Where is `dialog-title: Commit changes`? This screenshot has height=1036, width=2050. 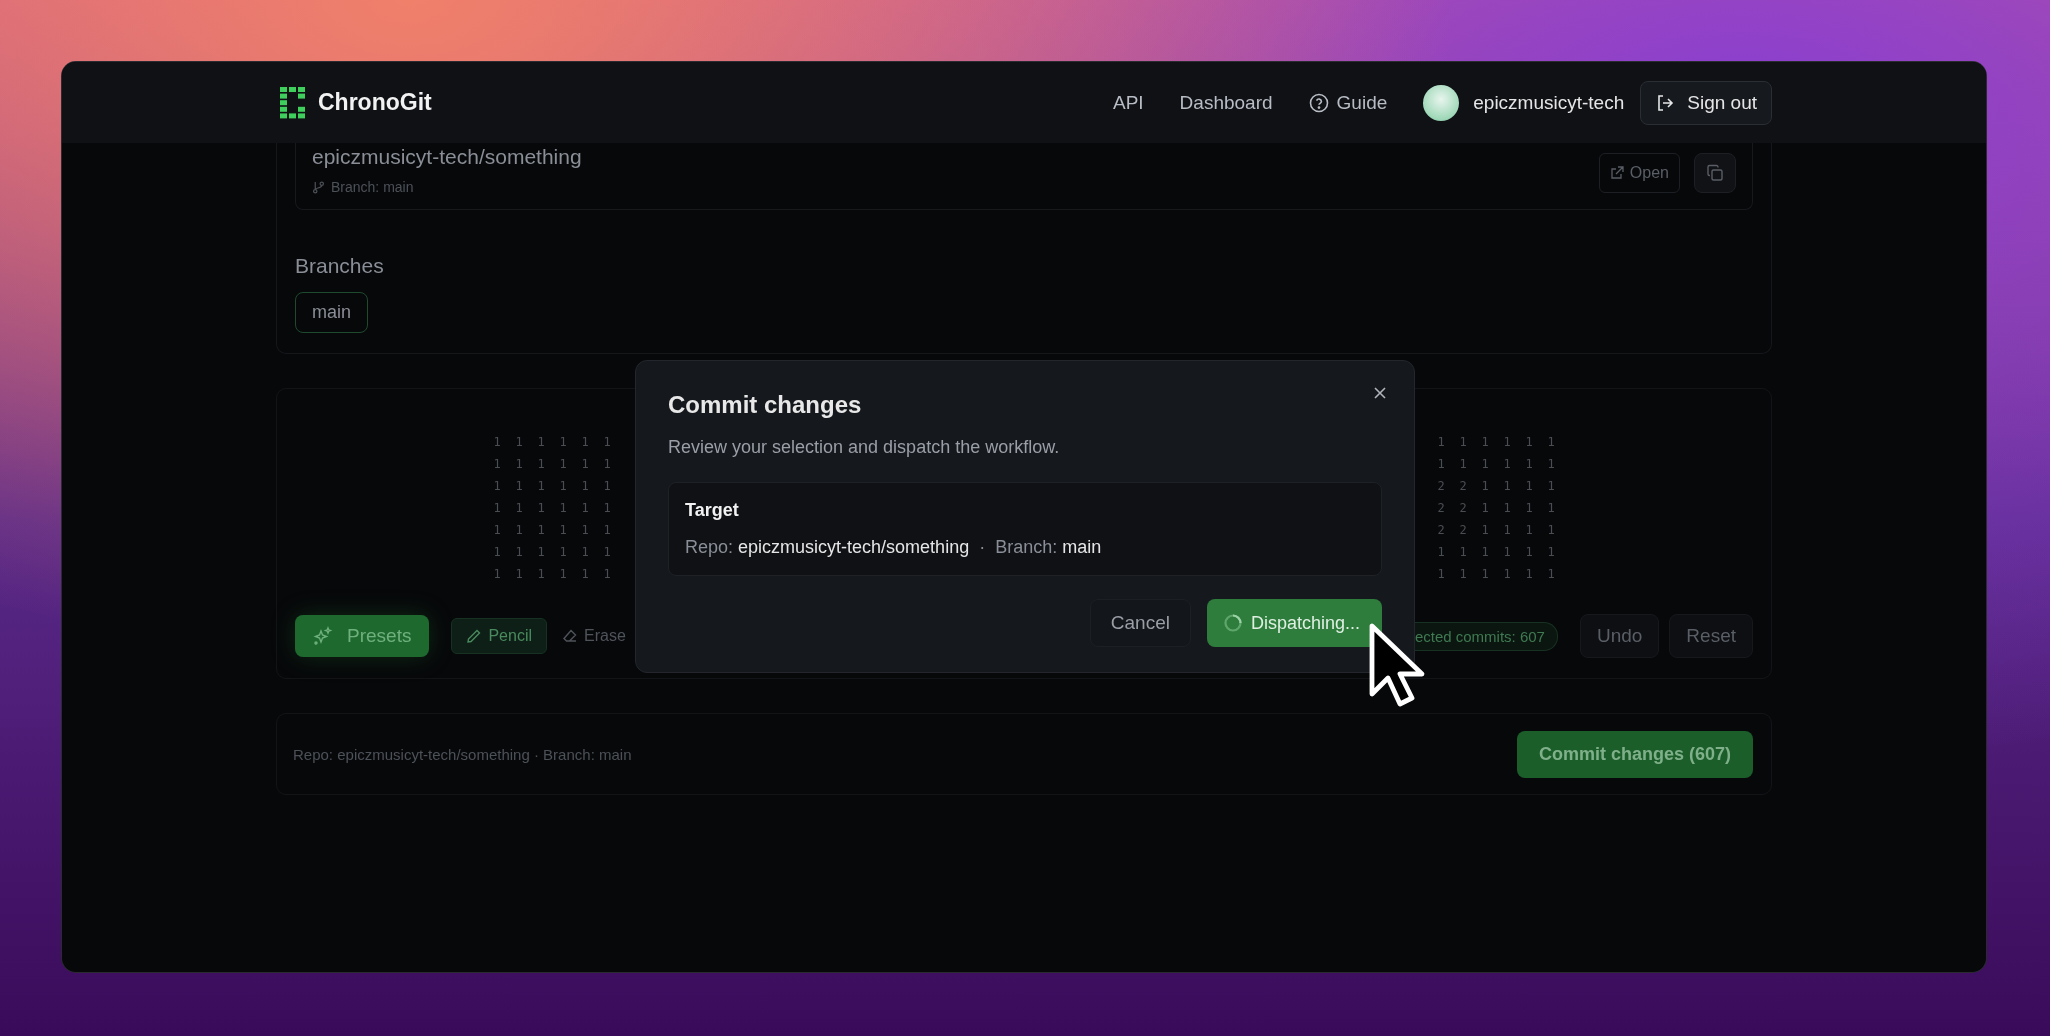
dialog-title: Commit changes is located at coordinates (765, 405).